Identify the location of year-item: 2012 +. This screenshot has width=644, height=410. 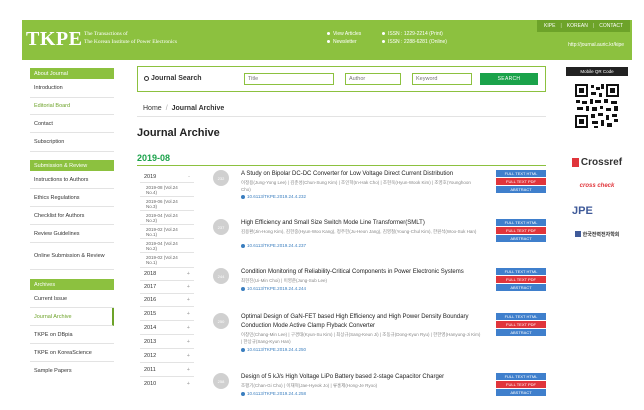
(167, 356).